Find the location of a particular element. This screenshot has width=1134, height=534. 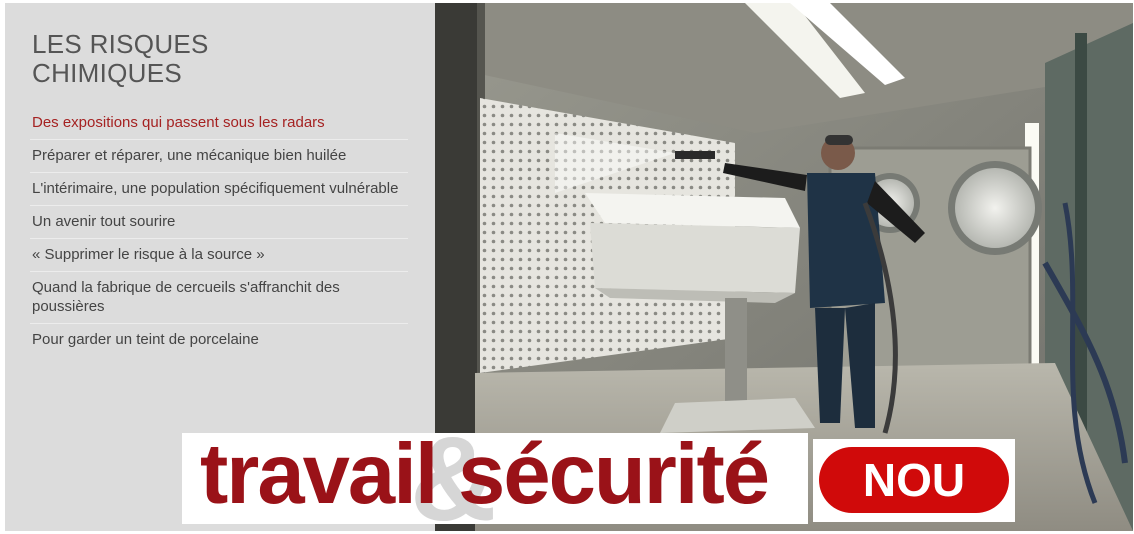

badge-container: NOU is located at coordinates (914, 480).